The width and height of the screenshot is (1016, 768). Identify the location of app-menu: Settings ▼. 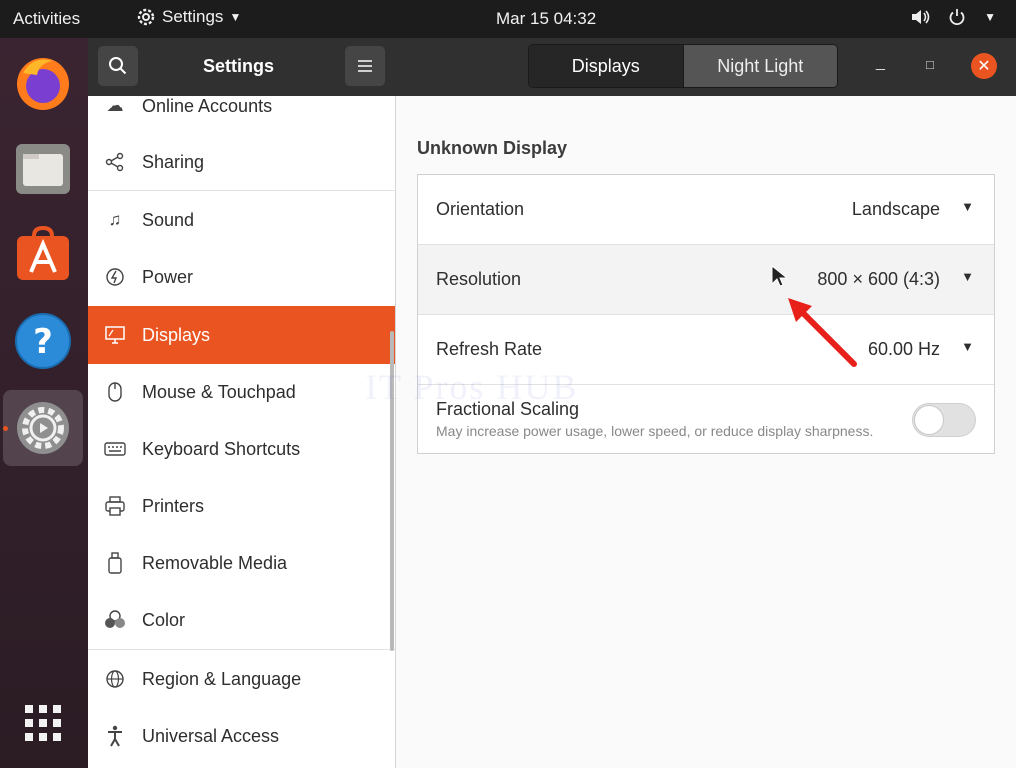
(188, 17).